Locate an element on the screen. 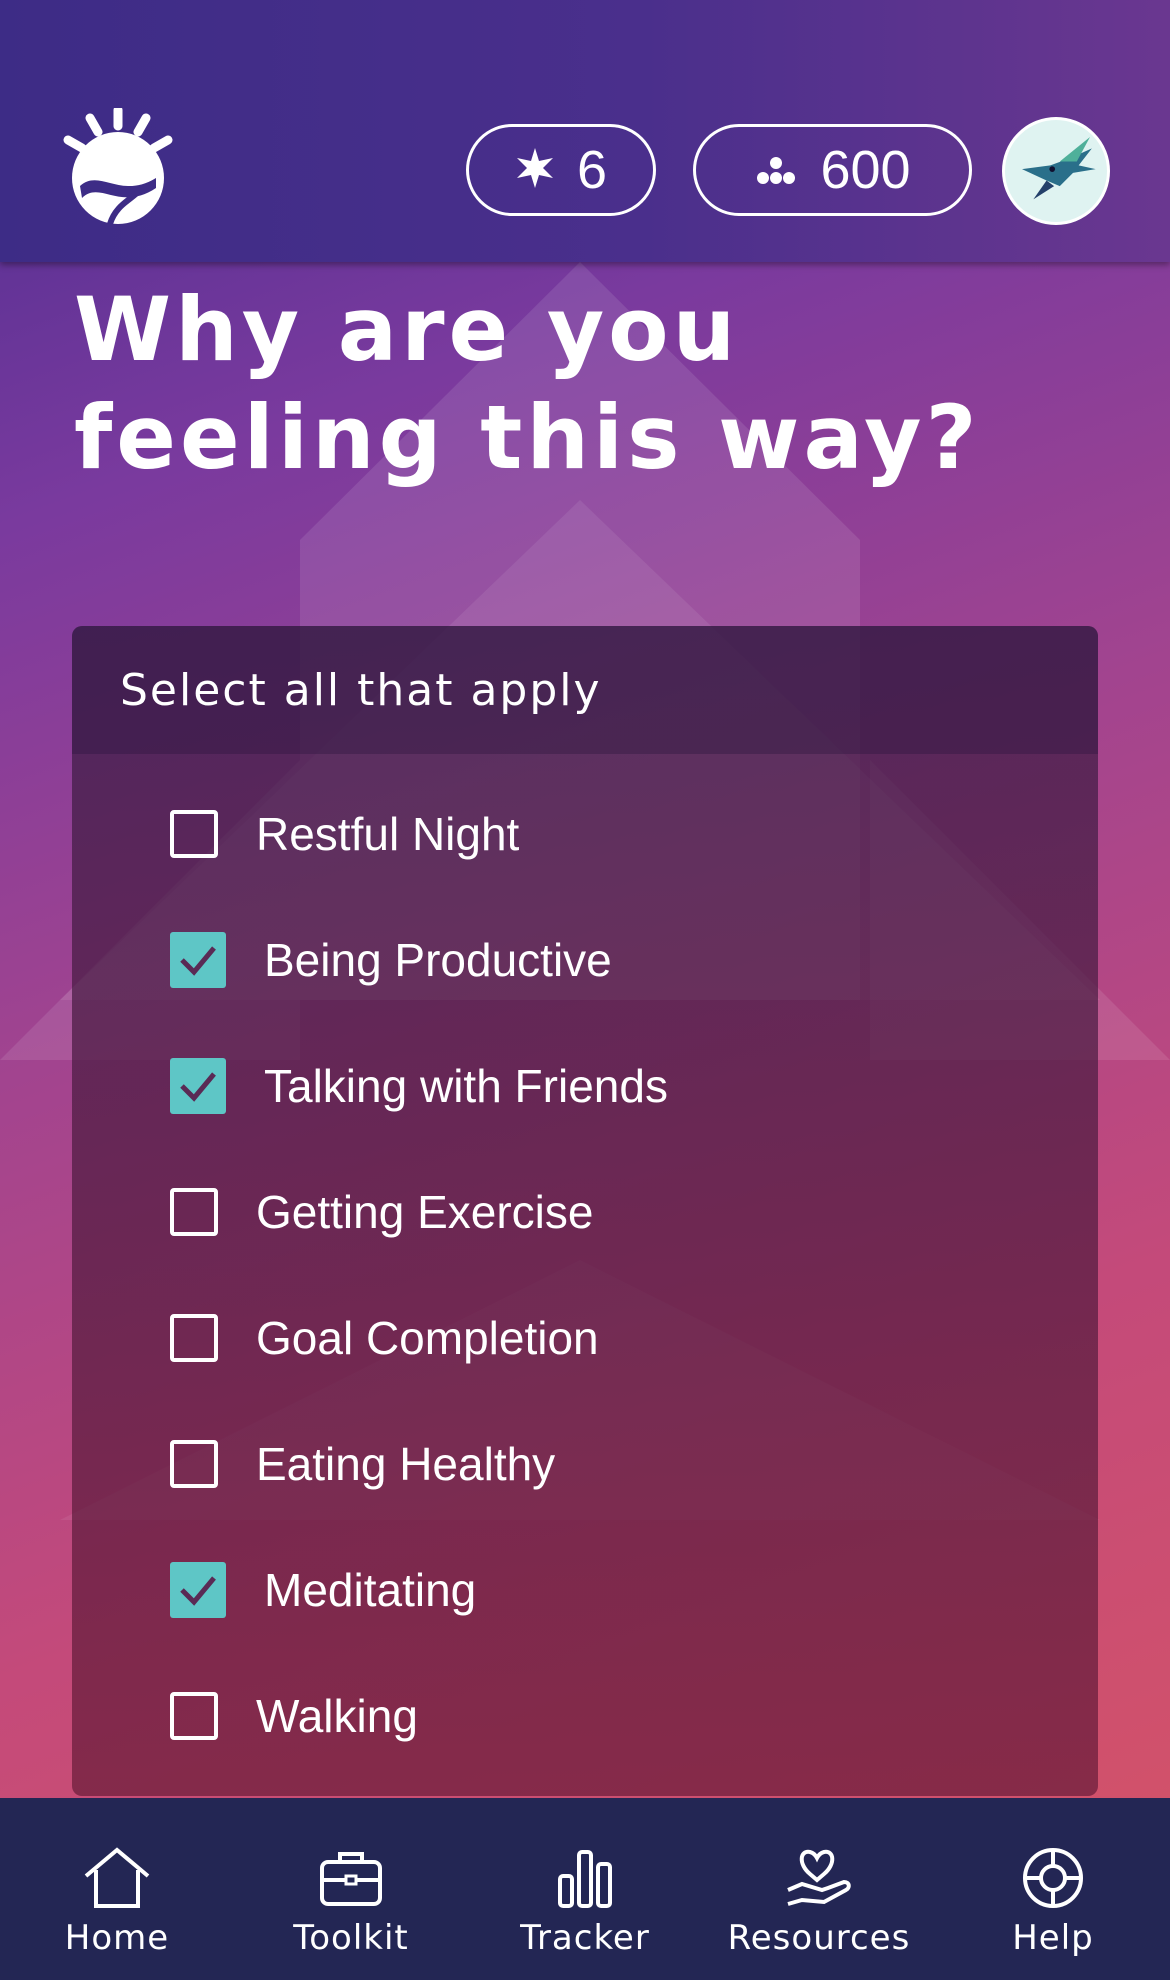 This screenshot has width=1170, height=1980. option-goal-completion: Goal Completion is located at coordinates (384, 1338).